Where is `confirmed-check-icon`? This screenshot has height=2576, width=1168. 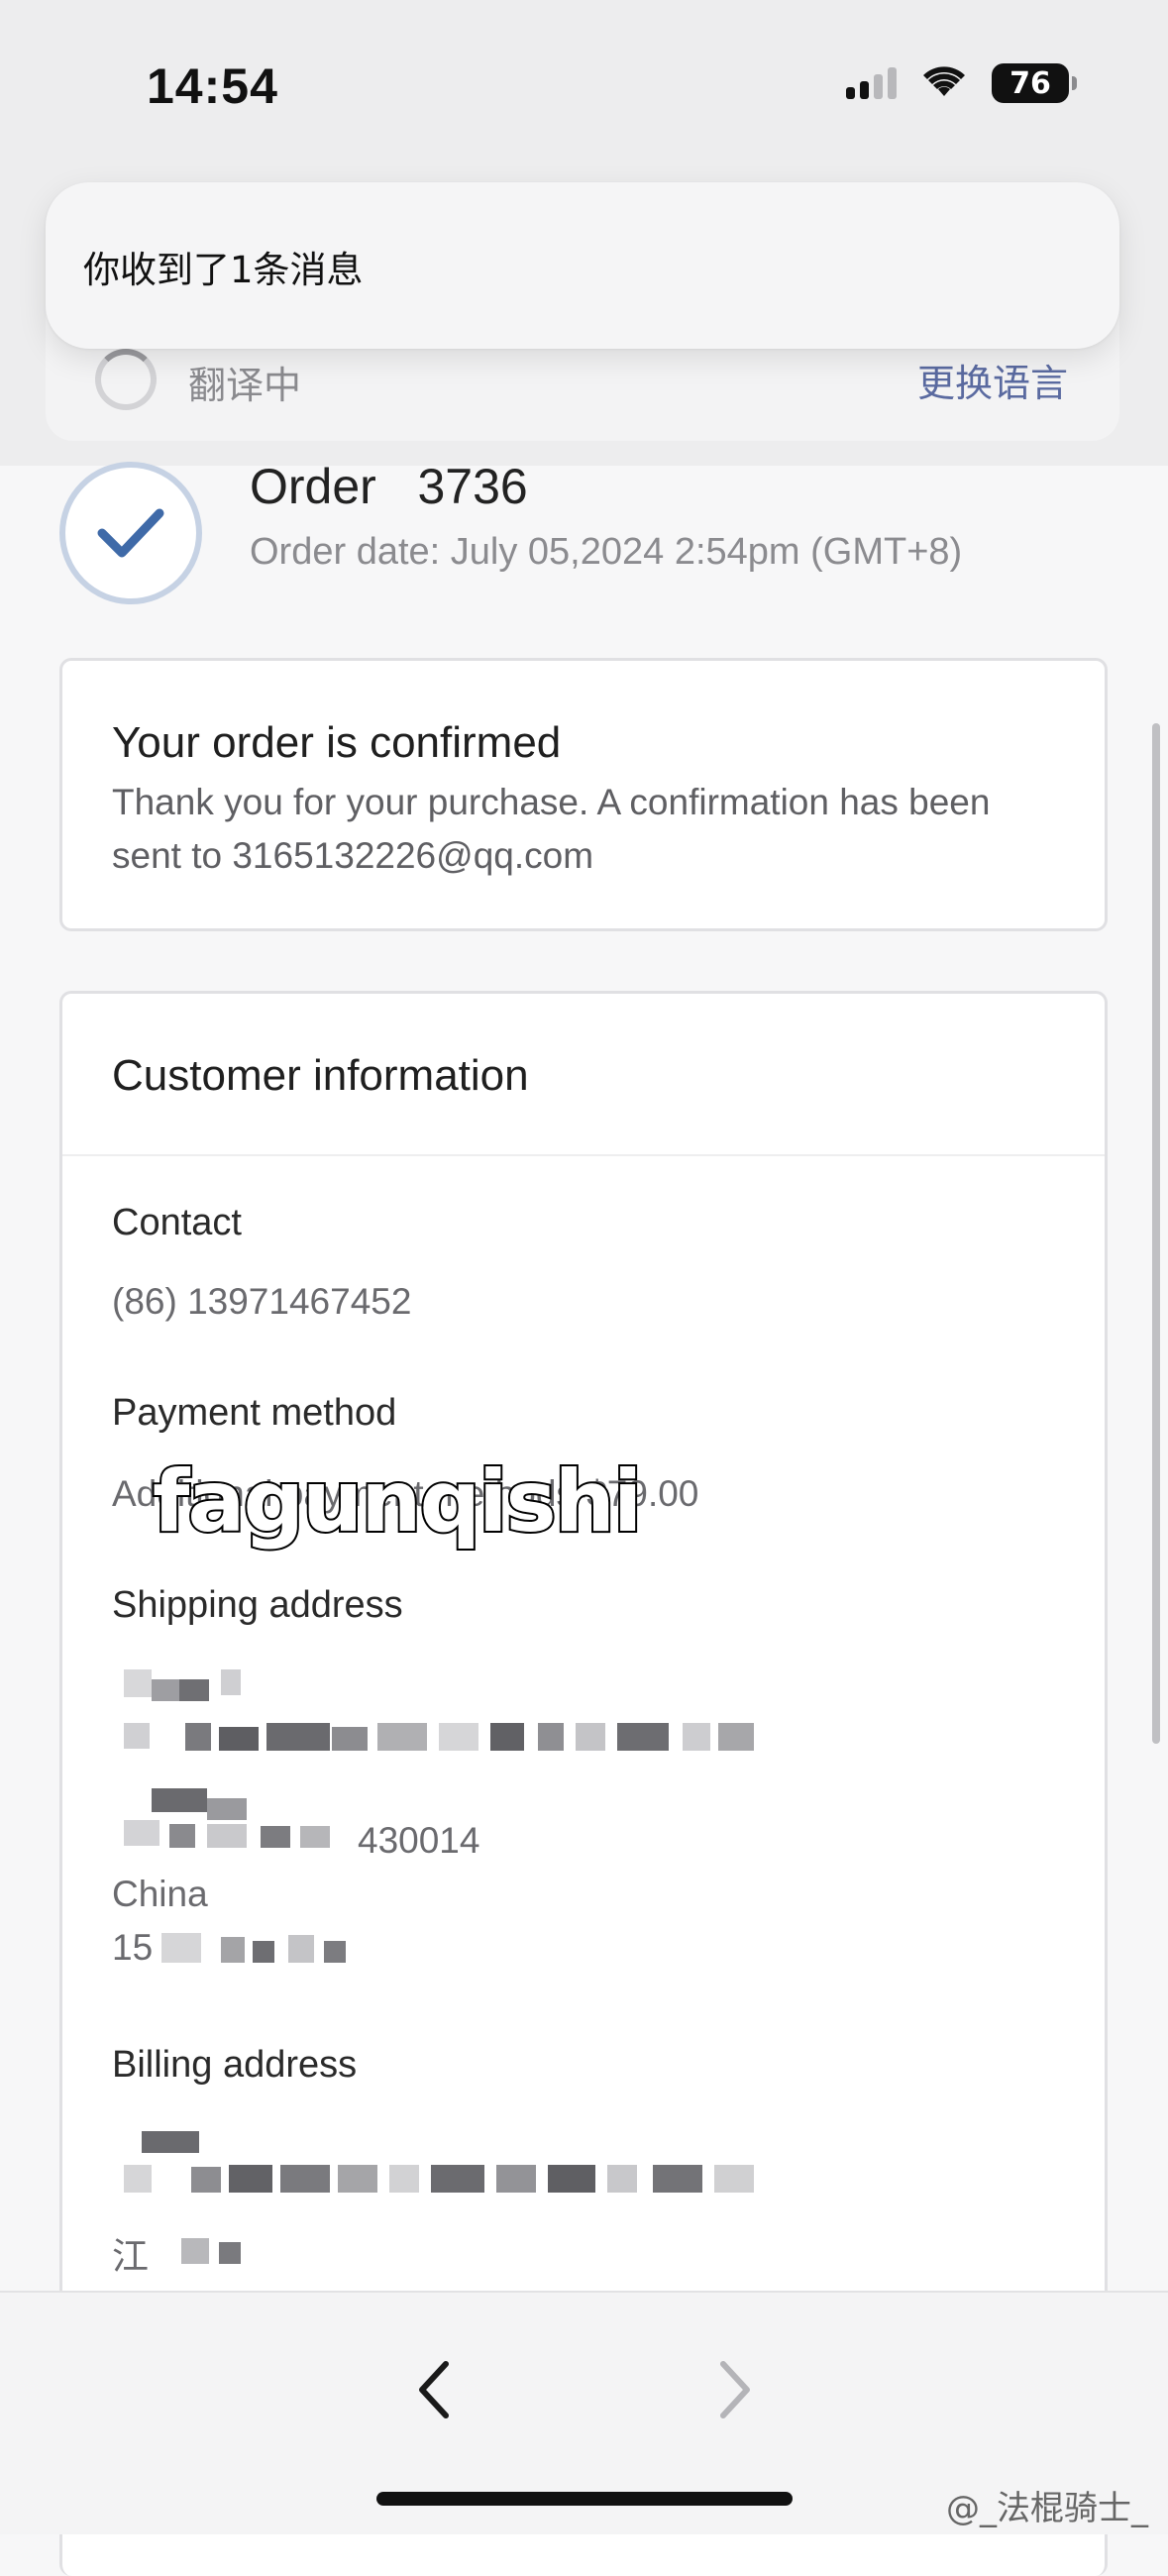
confirmed-check-icon is located at coordinates (130, 533).